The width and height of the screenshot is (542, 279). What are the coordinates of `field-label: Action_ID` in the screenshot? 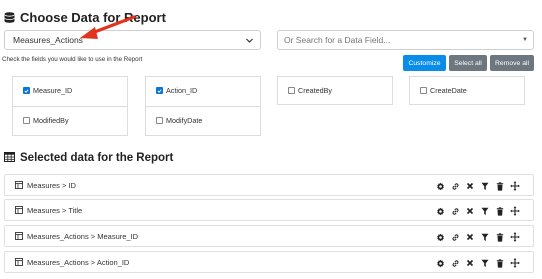 It's located at (182, 90).